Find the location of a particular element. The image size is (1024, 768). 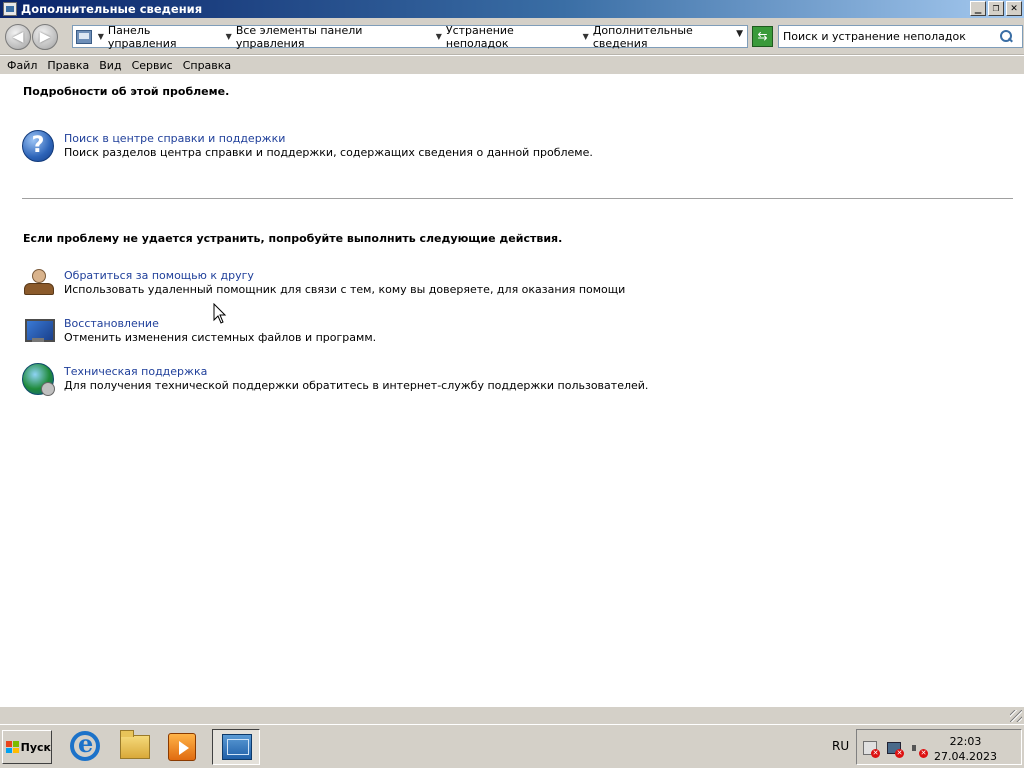

menu-file: Файл is located at coordinates (22, 65).